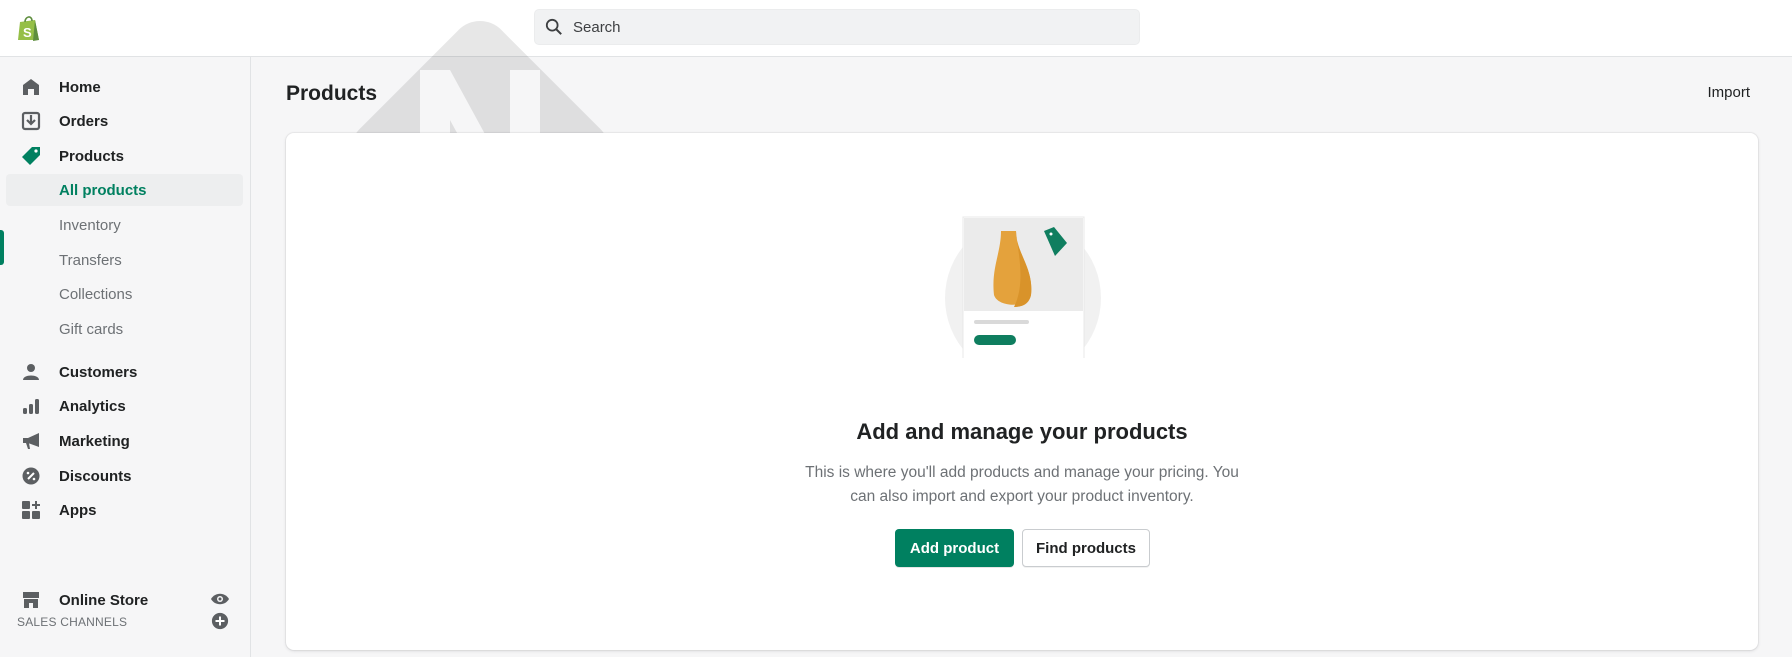 This screenshot has height=657, width=1792. Describe the element at coordinates (72, 622) in the screenshot. I see `sales-channels-heading: SALES CHANNELS` at that location.